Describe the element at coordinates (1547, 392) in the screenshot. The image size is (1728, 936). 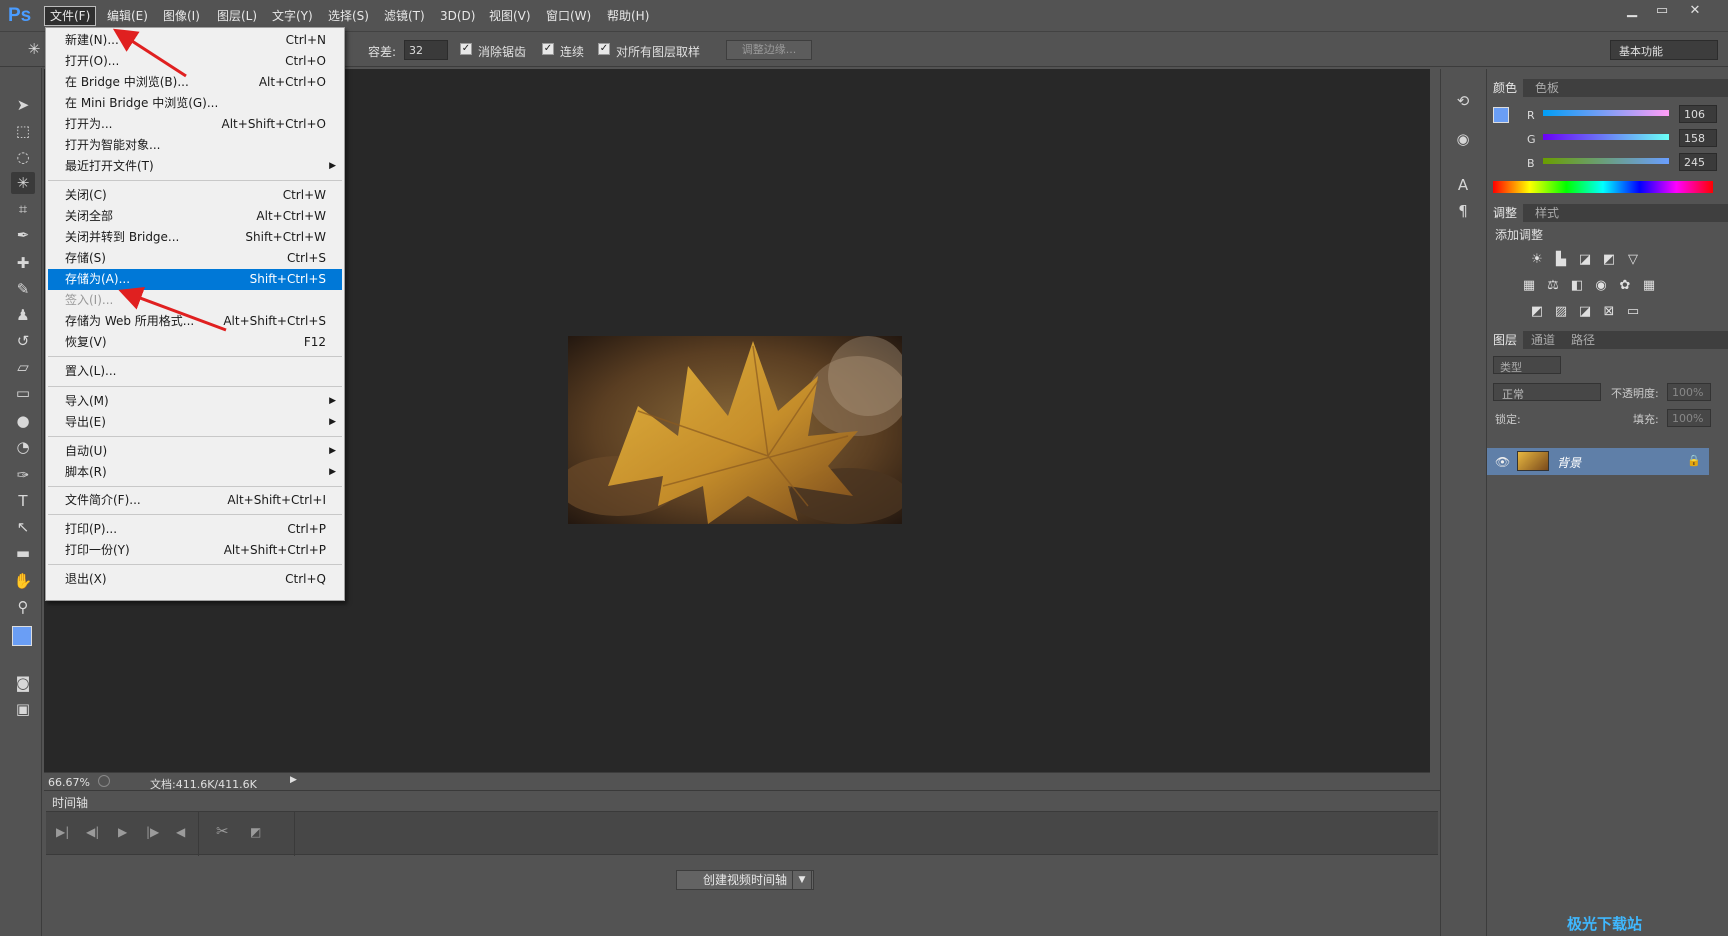
I see `blend-mode-select: 正常` at that location.